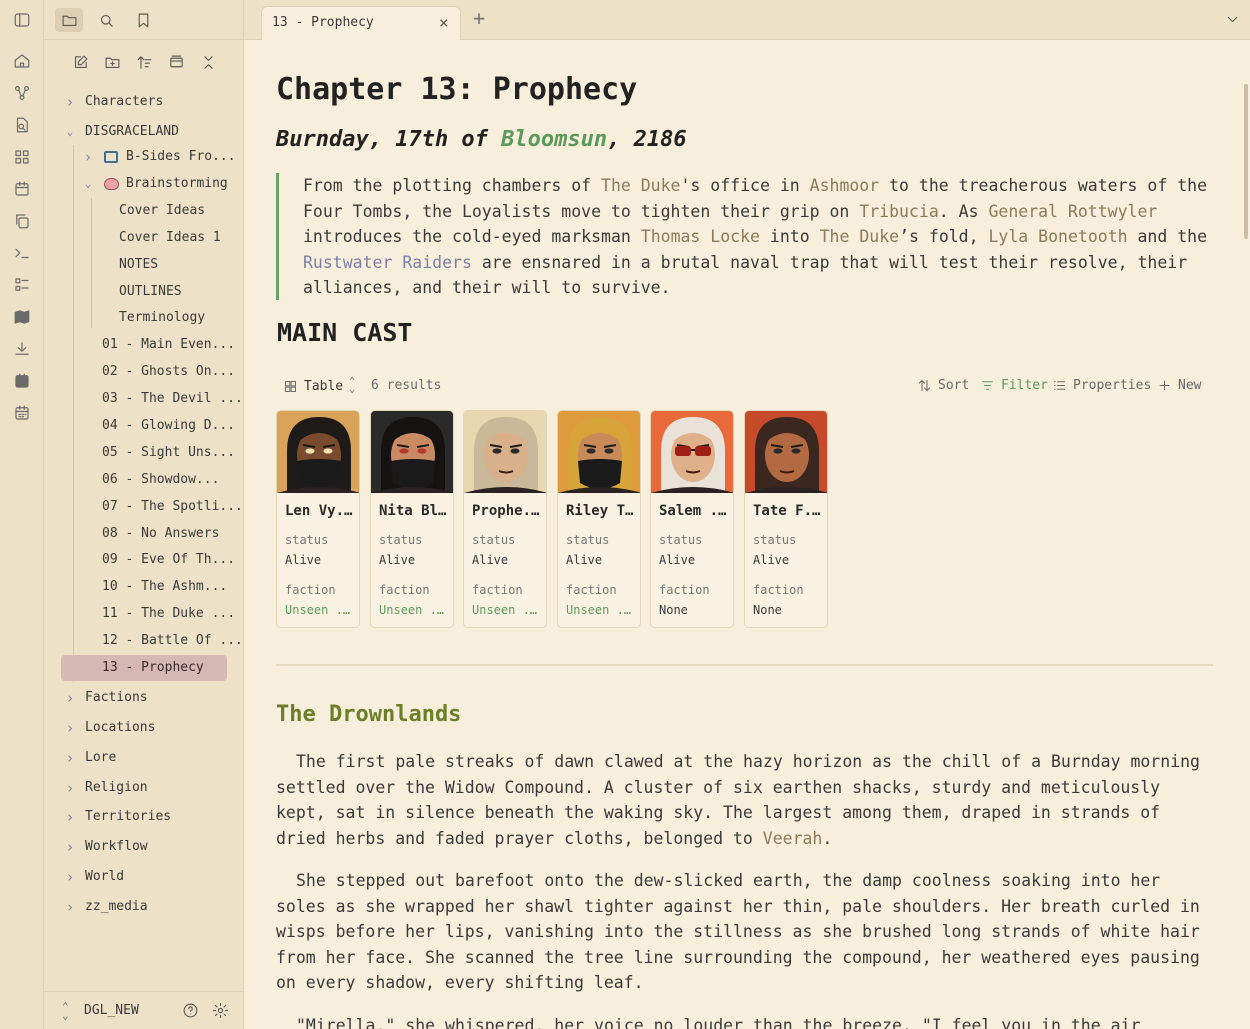 The width and height of the screenshot is (1250, 1029). I want to click on tree-item-terminology: Terminology, so click(144, 318).